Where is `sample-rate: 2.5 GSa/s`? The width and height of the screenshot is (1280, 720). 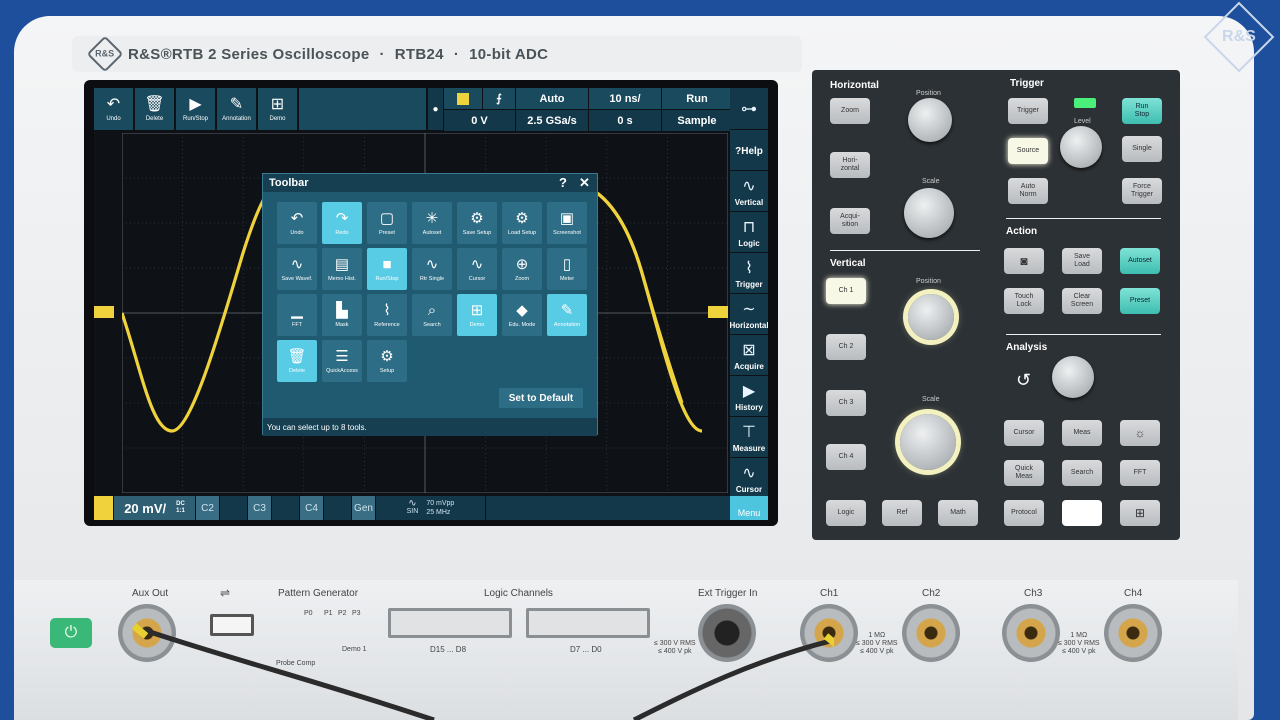 sample-rate: 2.5 GSa/s is located at coordinates (552, 120).